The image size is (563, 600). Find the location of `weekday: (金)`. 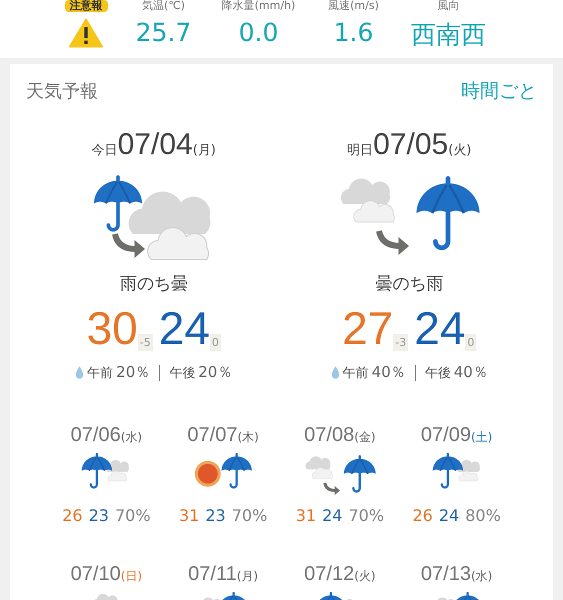

weekday: (金) is located at coordinates (365, 437).